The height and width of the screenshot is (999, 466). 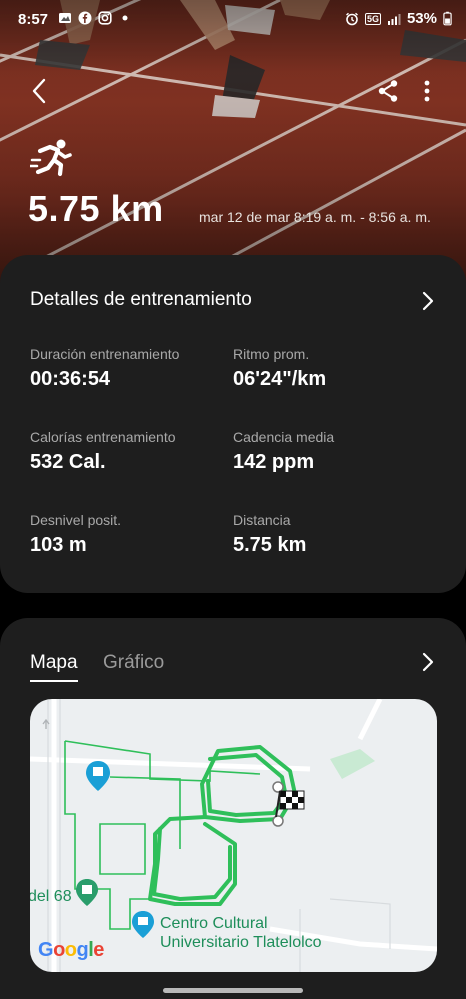 What do you see at coordinates (447, 18) in the screenshot?
I see `battery-icon` at bounding box center [447, 18].